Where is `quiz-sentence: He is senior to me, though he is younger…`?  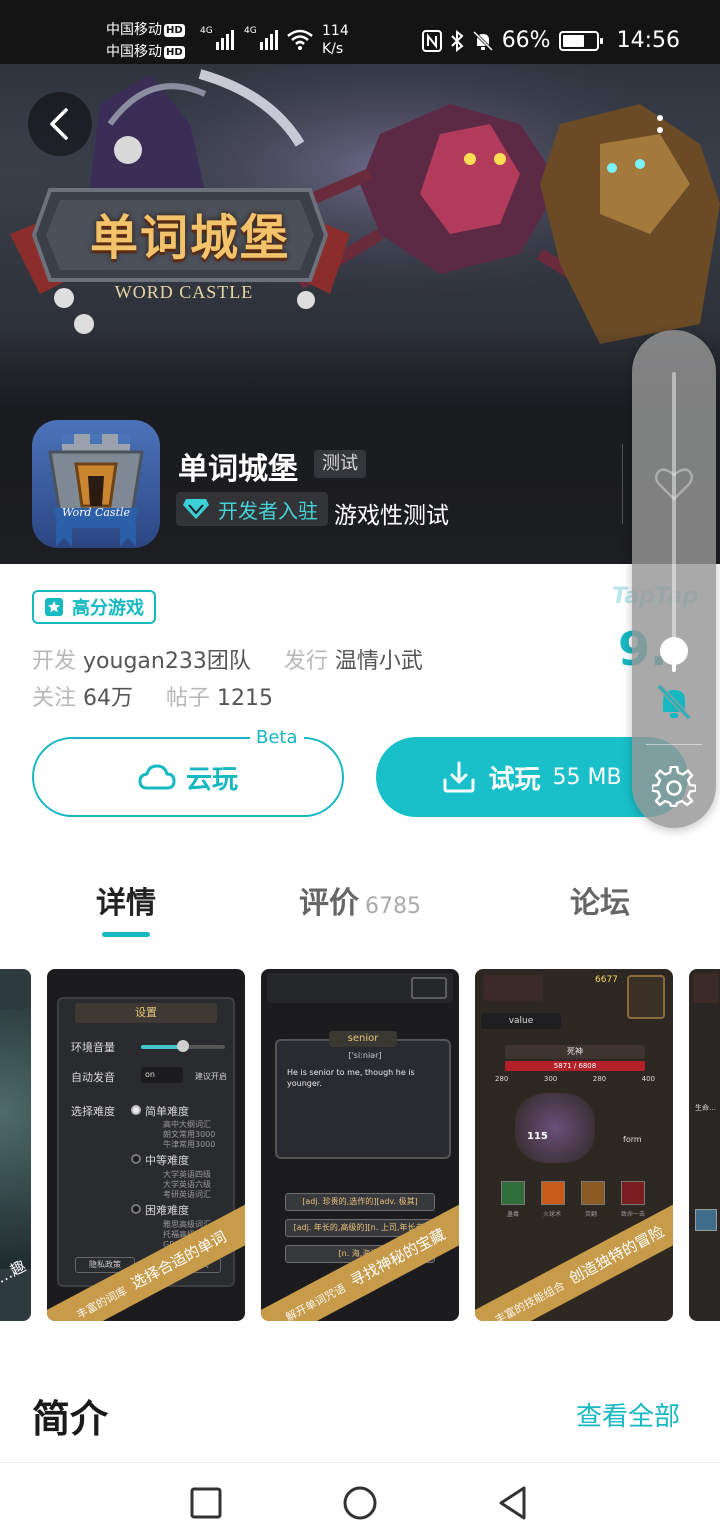
quiz-sentence: He is senior to me, though he is younger… is located at coordinates (351, 1078).